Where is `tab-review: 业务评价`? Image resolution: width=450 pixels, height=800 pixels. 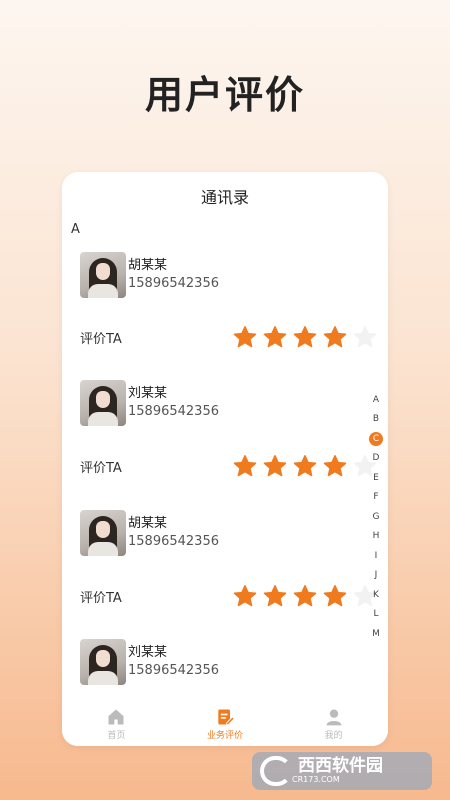 tab-review: 业务评价 is located at coordinates (225, 724).